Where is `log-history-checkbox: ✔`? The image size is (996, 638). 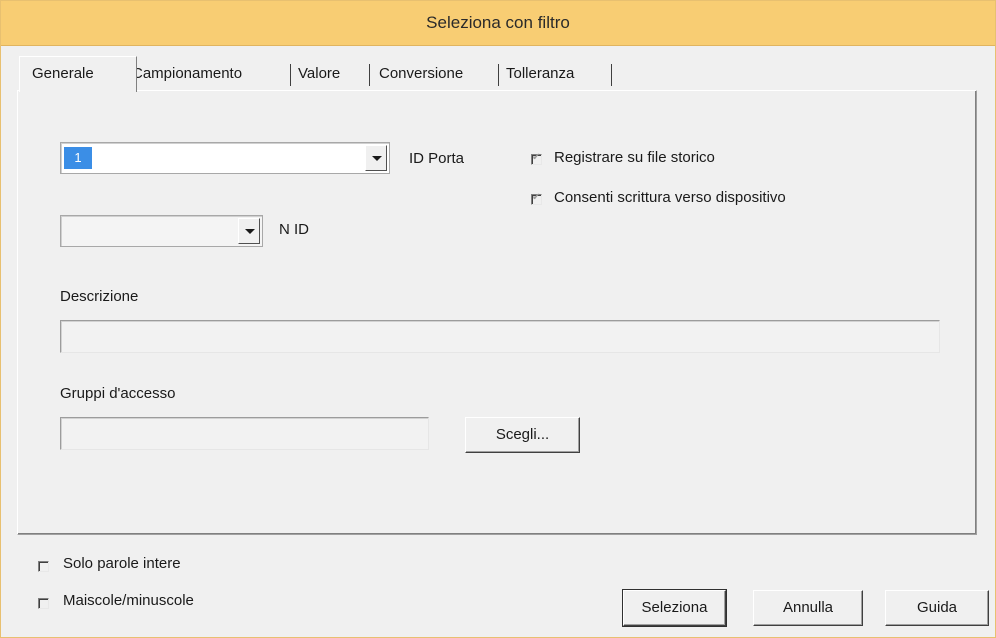 log-history-checkbox: ✔ is located at coordinates (536, 158).